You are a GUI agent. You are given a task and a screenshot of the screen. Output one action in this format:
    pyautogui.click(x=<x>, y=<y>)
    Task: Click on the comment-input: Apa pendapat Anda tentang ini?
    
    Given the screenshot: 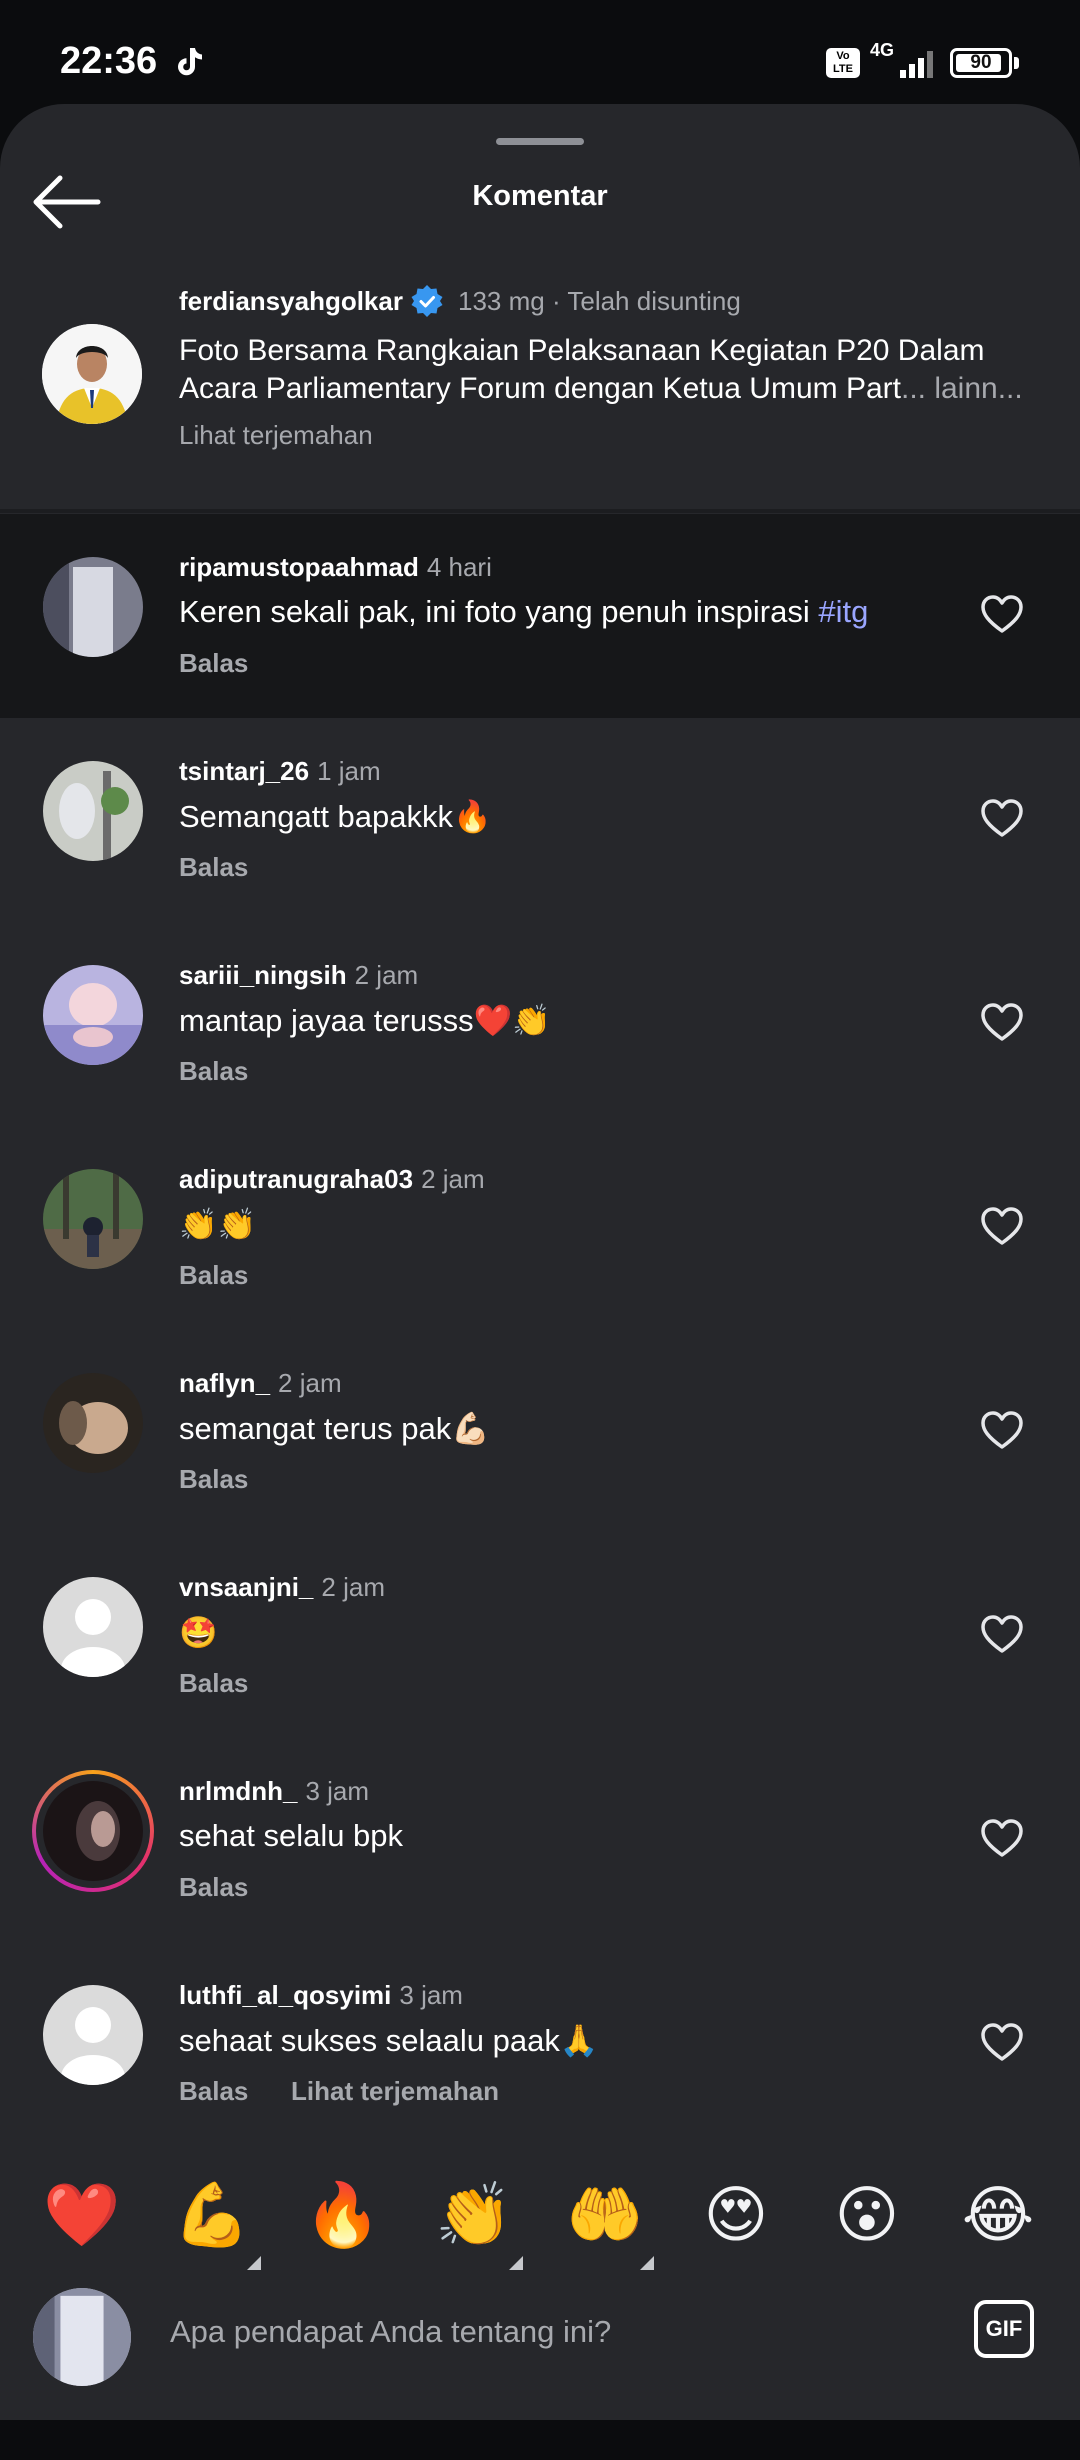 What is the action you would take?
    pyautogui.click(x=390, y=2332)
    